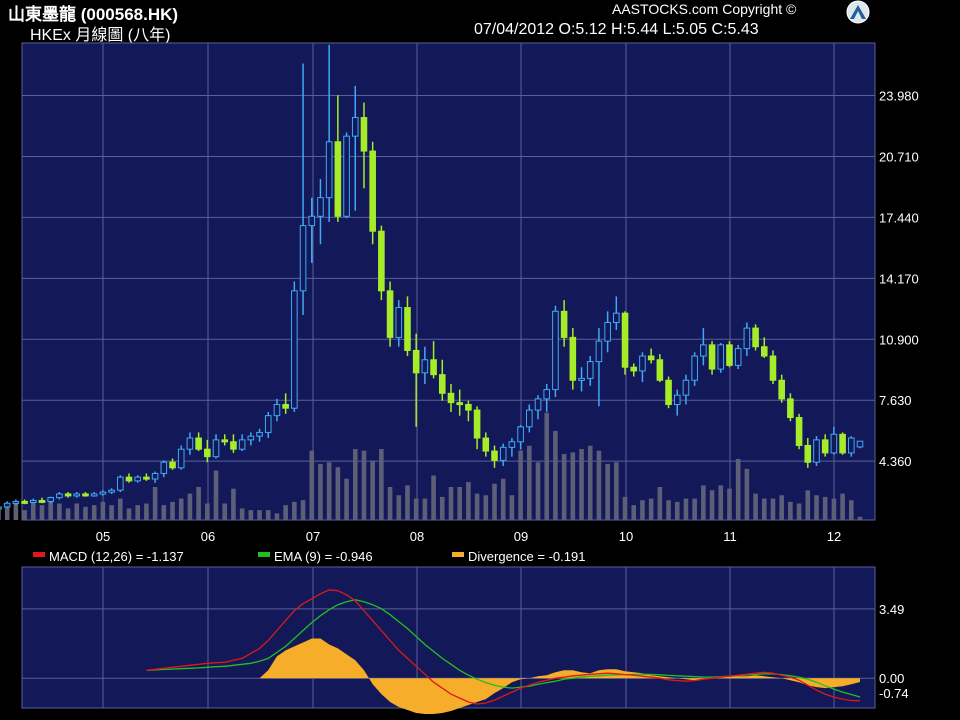  I want to click on price-y-tick-label: 20.710, so click(899, 156).